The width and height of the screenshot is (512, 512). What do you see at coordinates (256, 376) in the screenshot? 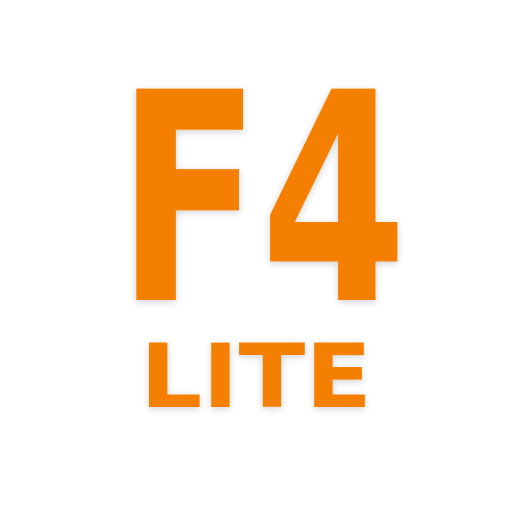
I see `logo-sub-text: LITE` at bounding box center [256, 376].